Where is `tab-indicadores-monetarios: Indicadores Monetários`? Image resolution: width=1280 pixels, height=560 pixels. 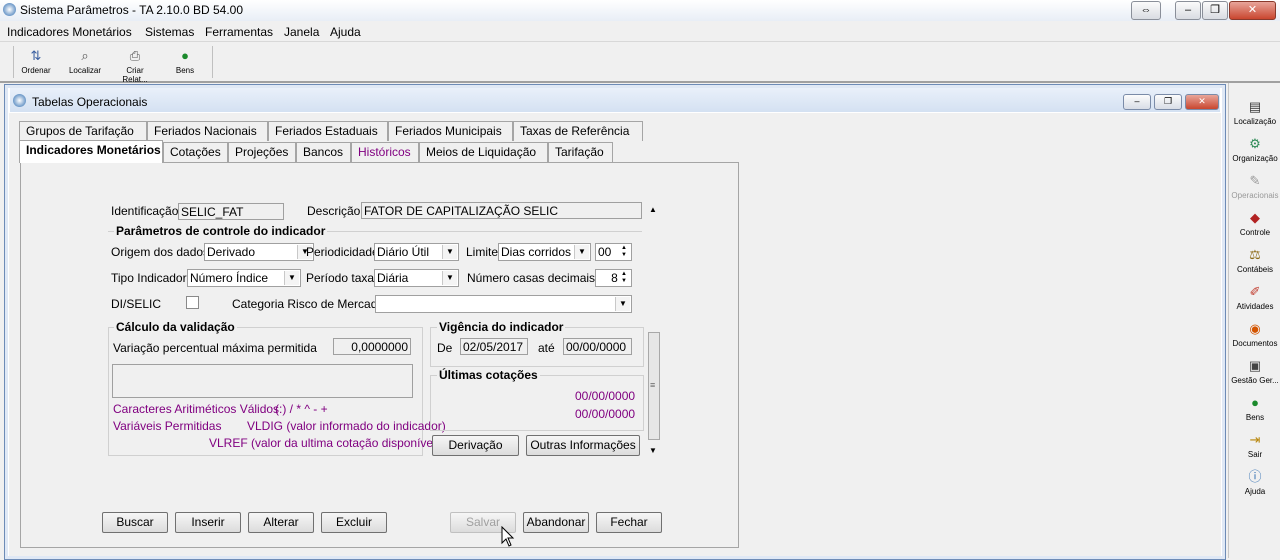
tab-indicadores-monetarios: Indicadores Monetários is located at coordinates (91, 151).